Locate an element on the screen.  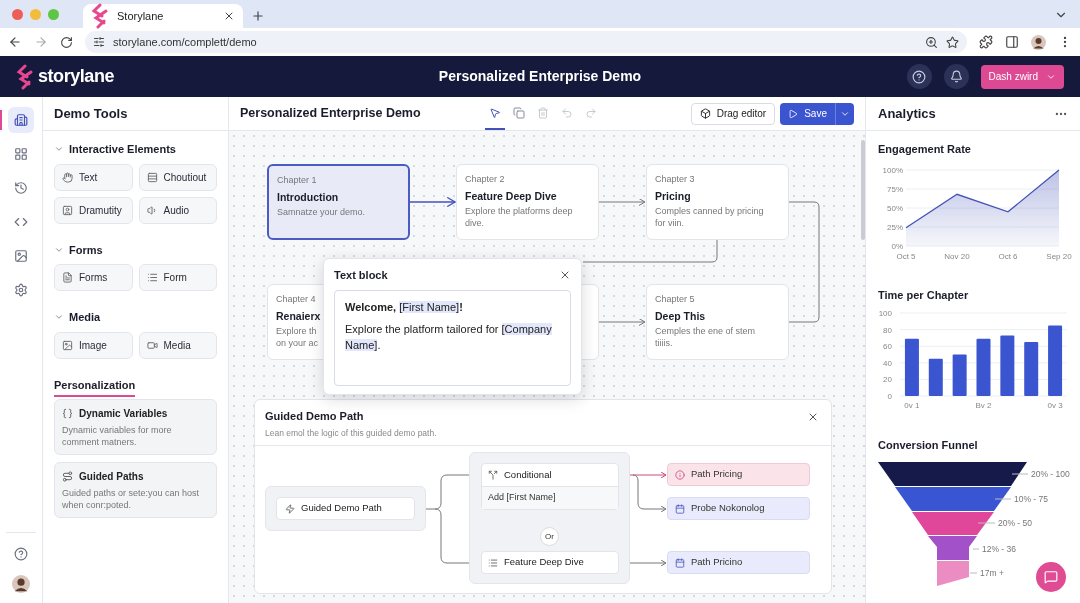
card-description: Dynamic variables for more comment matners. is located at coordinates (117, 436).